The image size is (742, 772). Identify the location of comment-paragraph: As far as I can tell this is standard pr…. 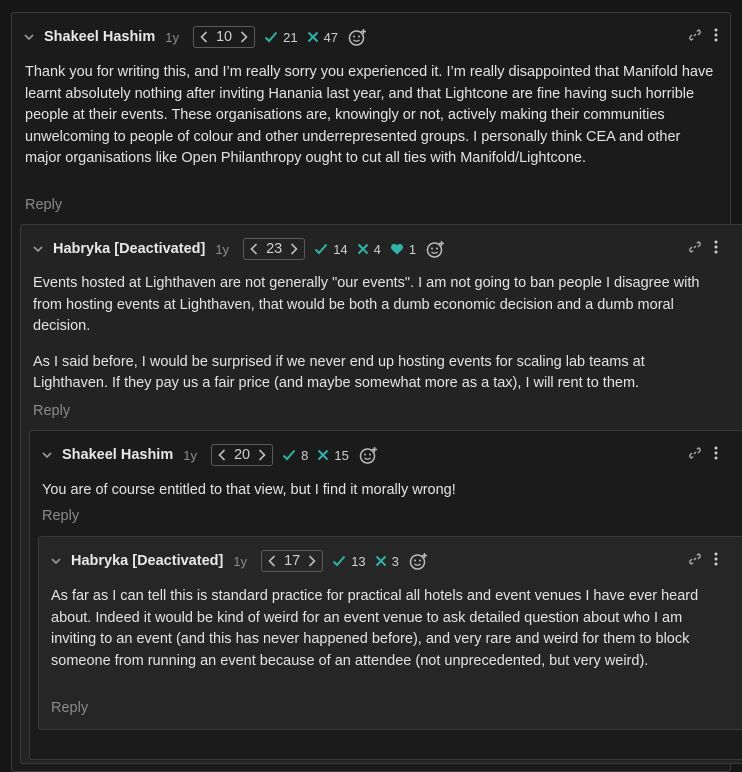
(375, 628).